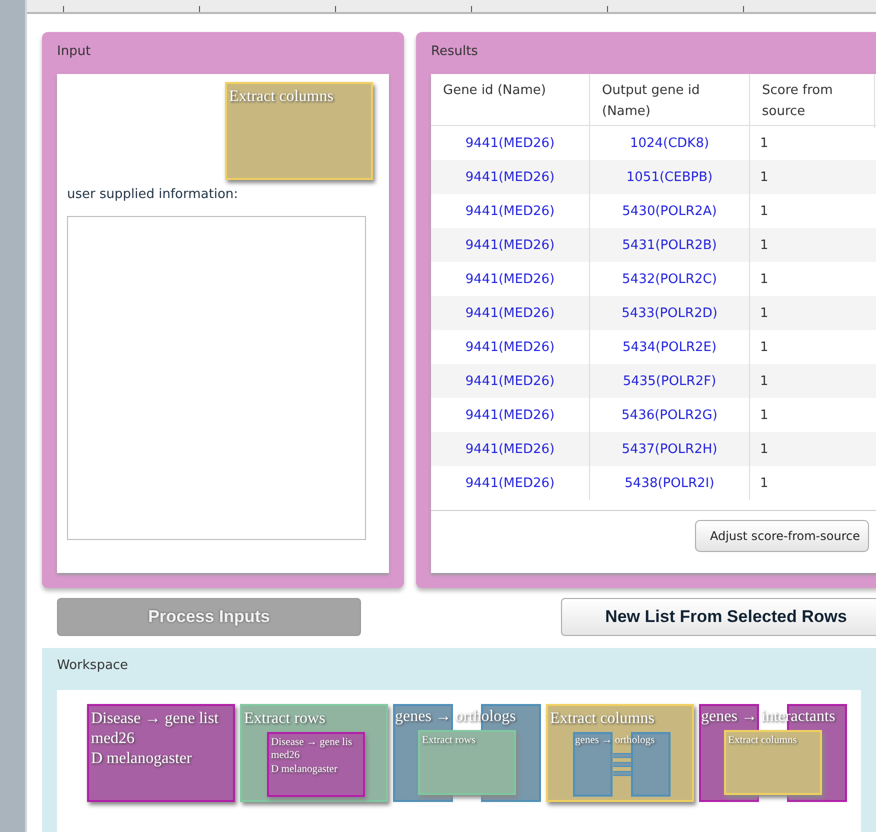  Describe the element at coordinates (142, 759) in the screenshot. I see `node-text: D melanogaster` at that location.